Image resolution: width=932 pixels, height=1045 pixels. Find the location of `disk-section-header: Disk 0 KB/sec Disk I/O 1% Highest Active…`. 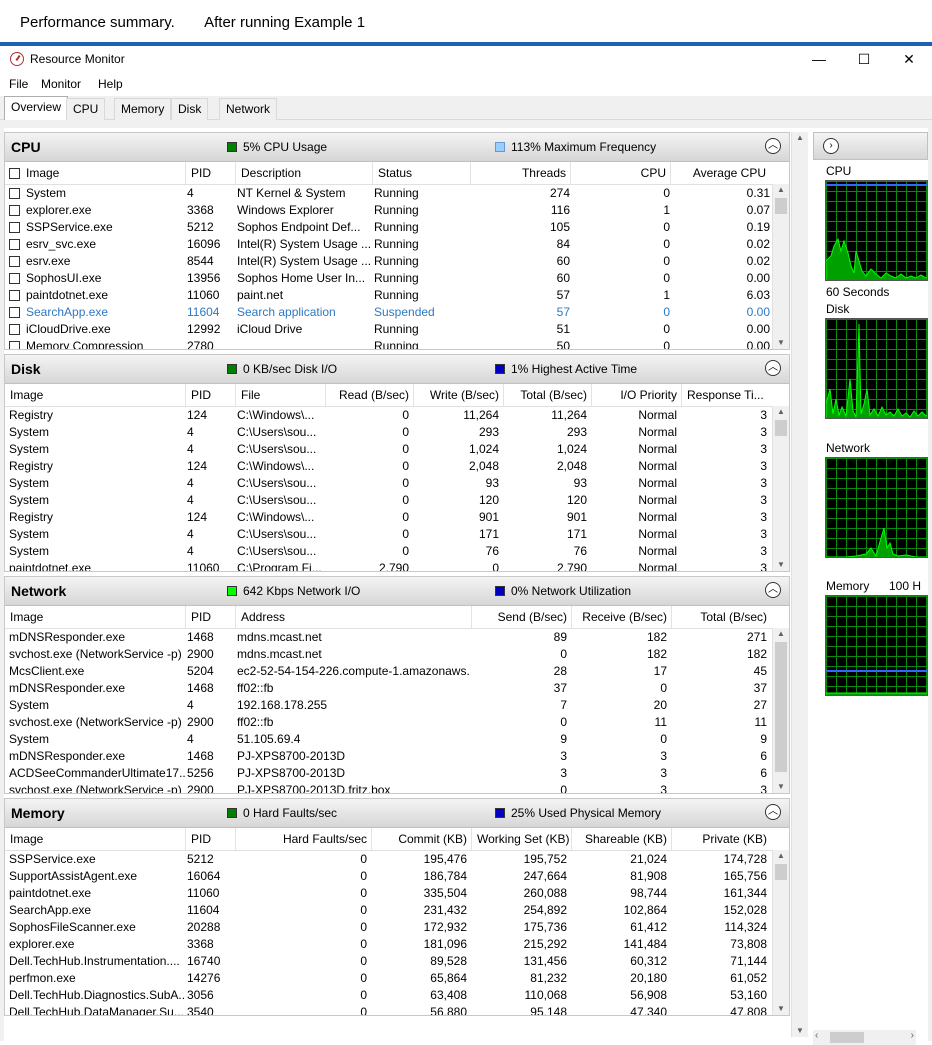

disk-section-header: Disk 0 KB/sec Disk I/O 1% Highest Active… is located at coordinates (397, 369).